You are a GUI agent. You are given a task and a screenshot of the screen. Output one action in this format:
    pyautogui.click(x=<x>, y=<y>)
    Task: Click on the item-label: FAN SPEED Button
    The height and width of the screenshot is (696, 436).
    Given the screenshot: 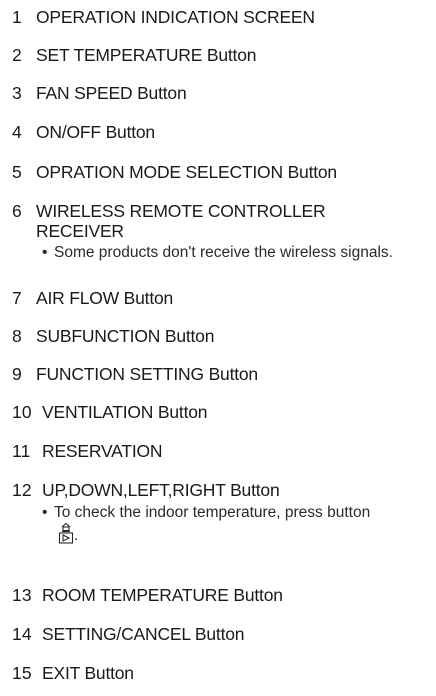 What is the action you would take?
    pyautogui.click(x=111, y=93)
    